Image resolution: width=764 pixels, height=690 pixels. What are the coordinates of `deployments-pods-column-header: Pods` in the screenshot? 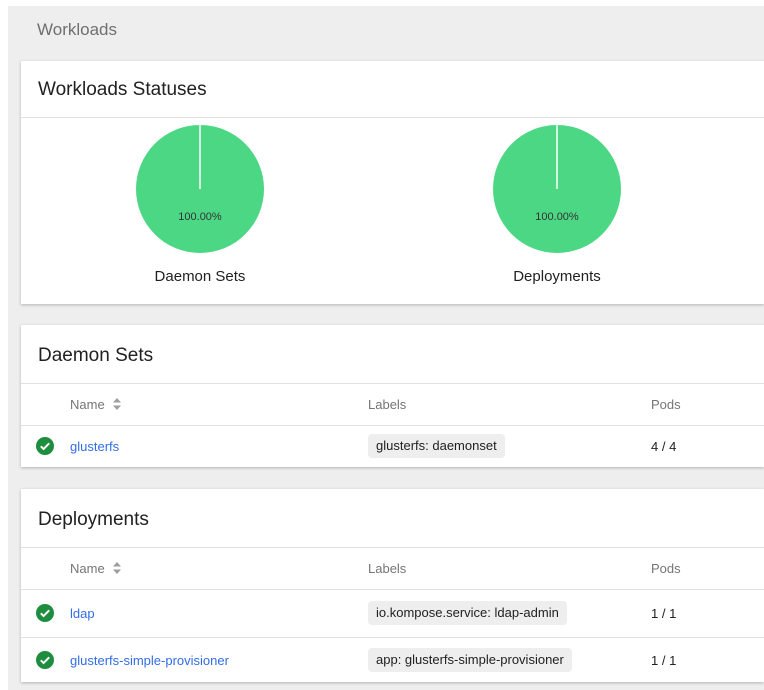 It's located at (666, 568).